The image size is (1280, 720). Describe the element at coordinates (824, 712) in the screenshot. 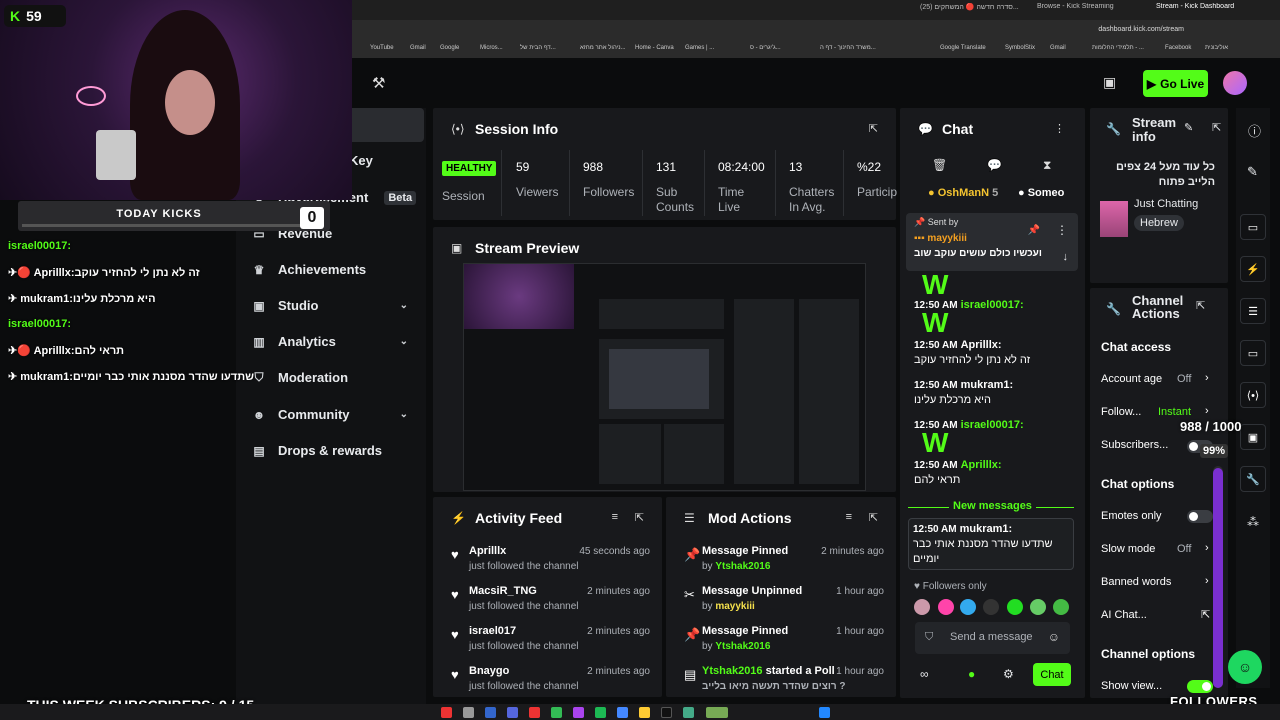

I see `windows-start-icon` at that location.